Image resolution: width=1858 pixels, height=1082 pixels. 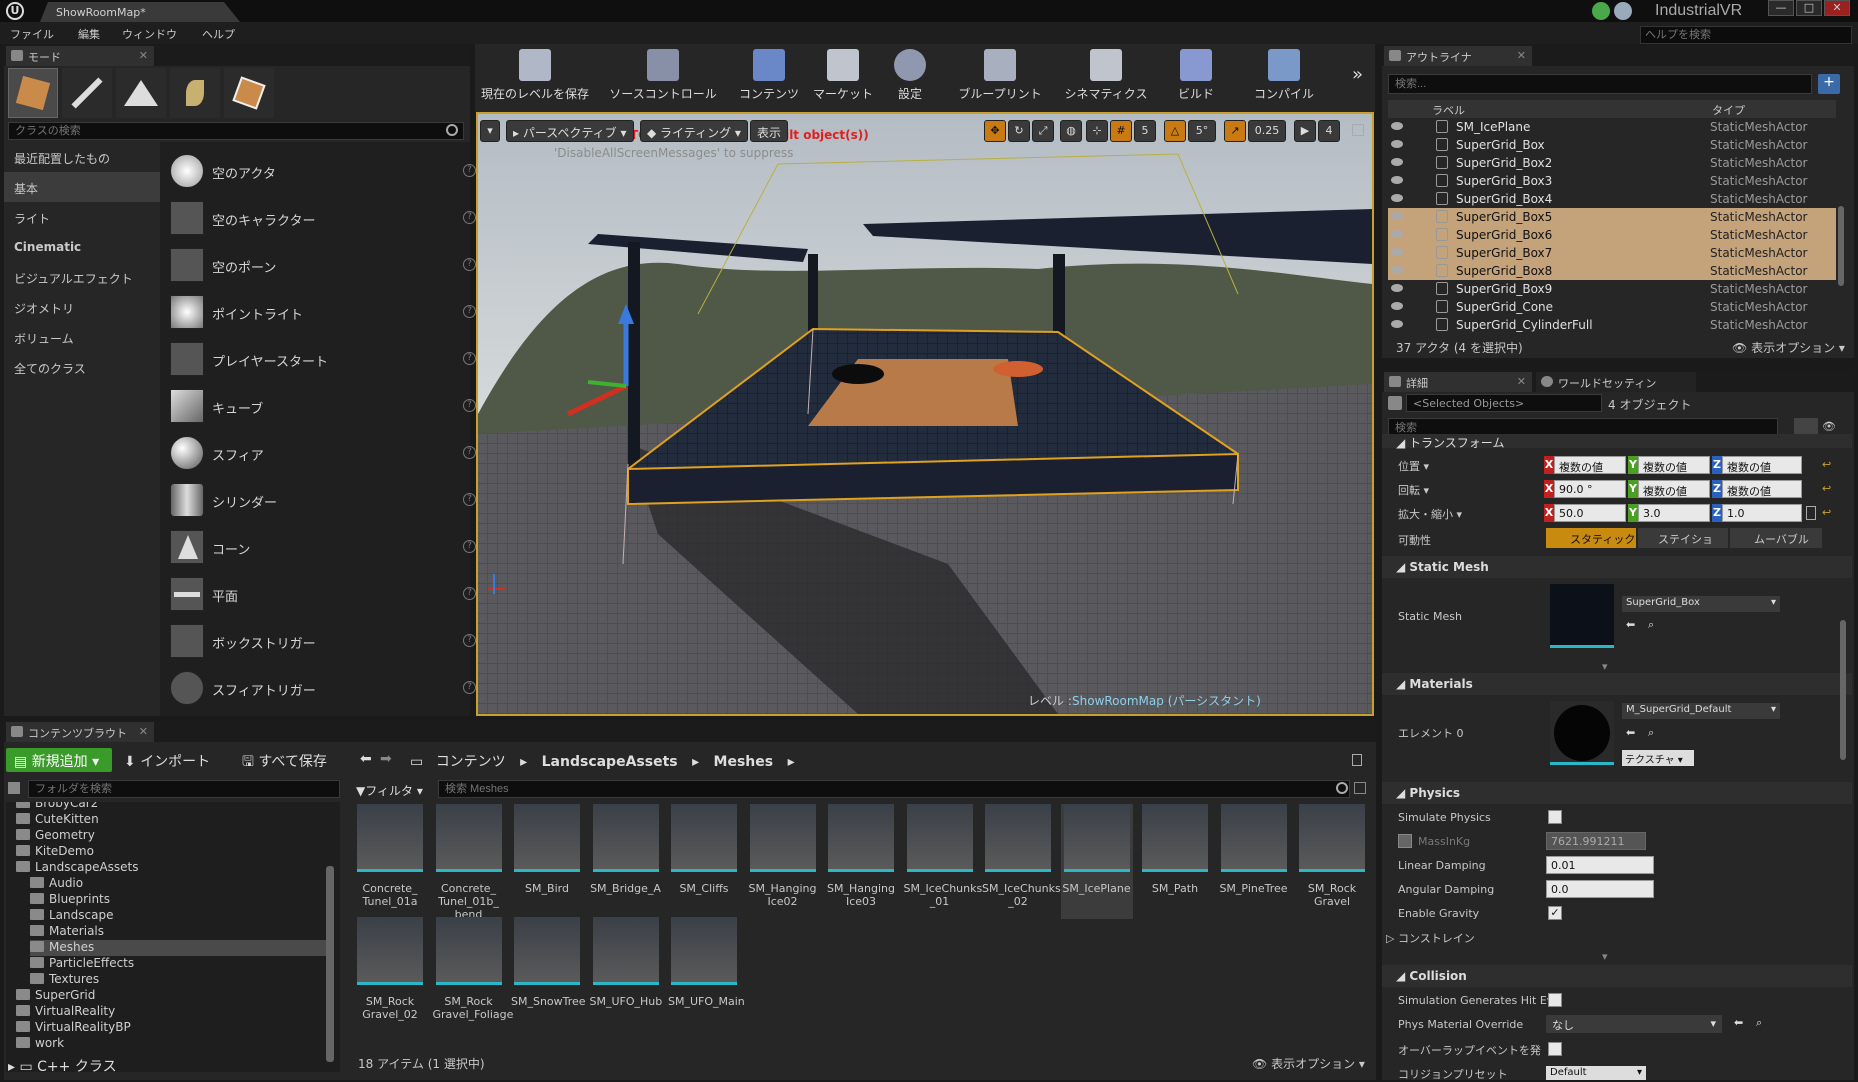 What do you see at coordinates (1617, 793) in the screenshot?
I see `section-physics: ◢ Physics` at bounding box center [1617, 793].